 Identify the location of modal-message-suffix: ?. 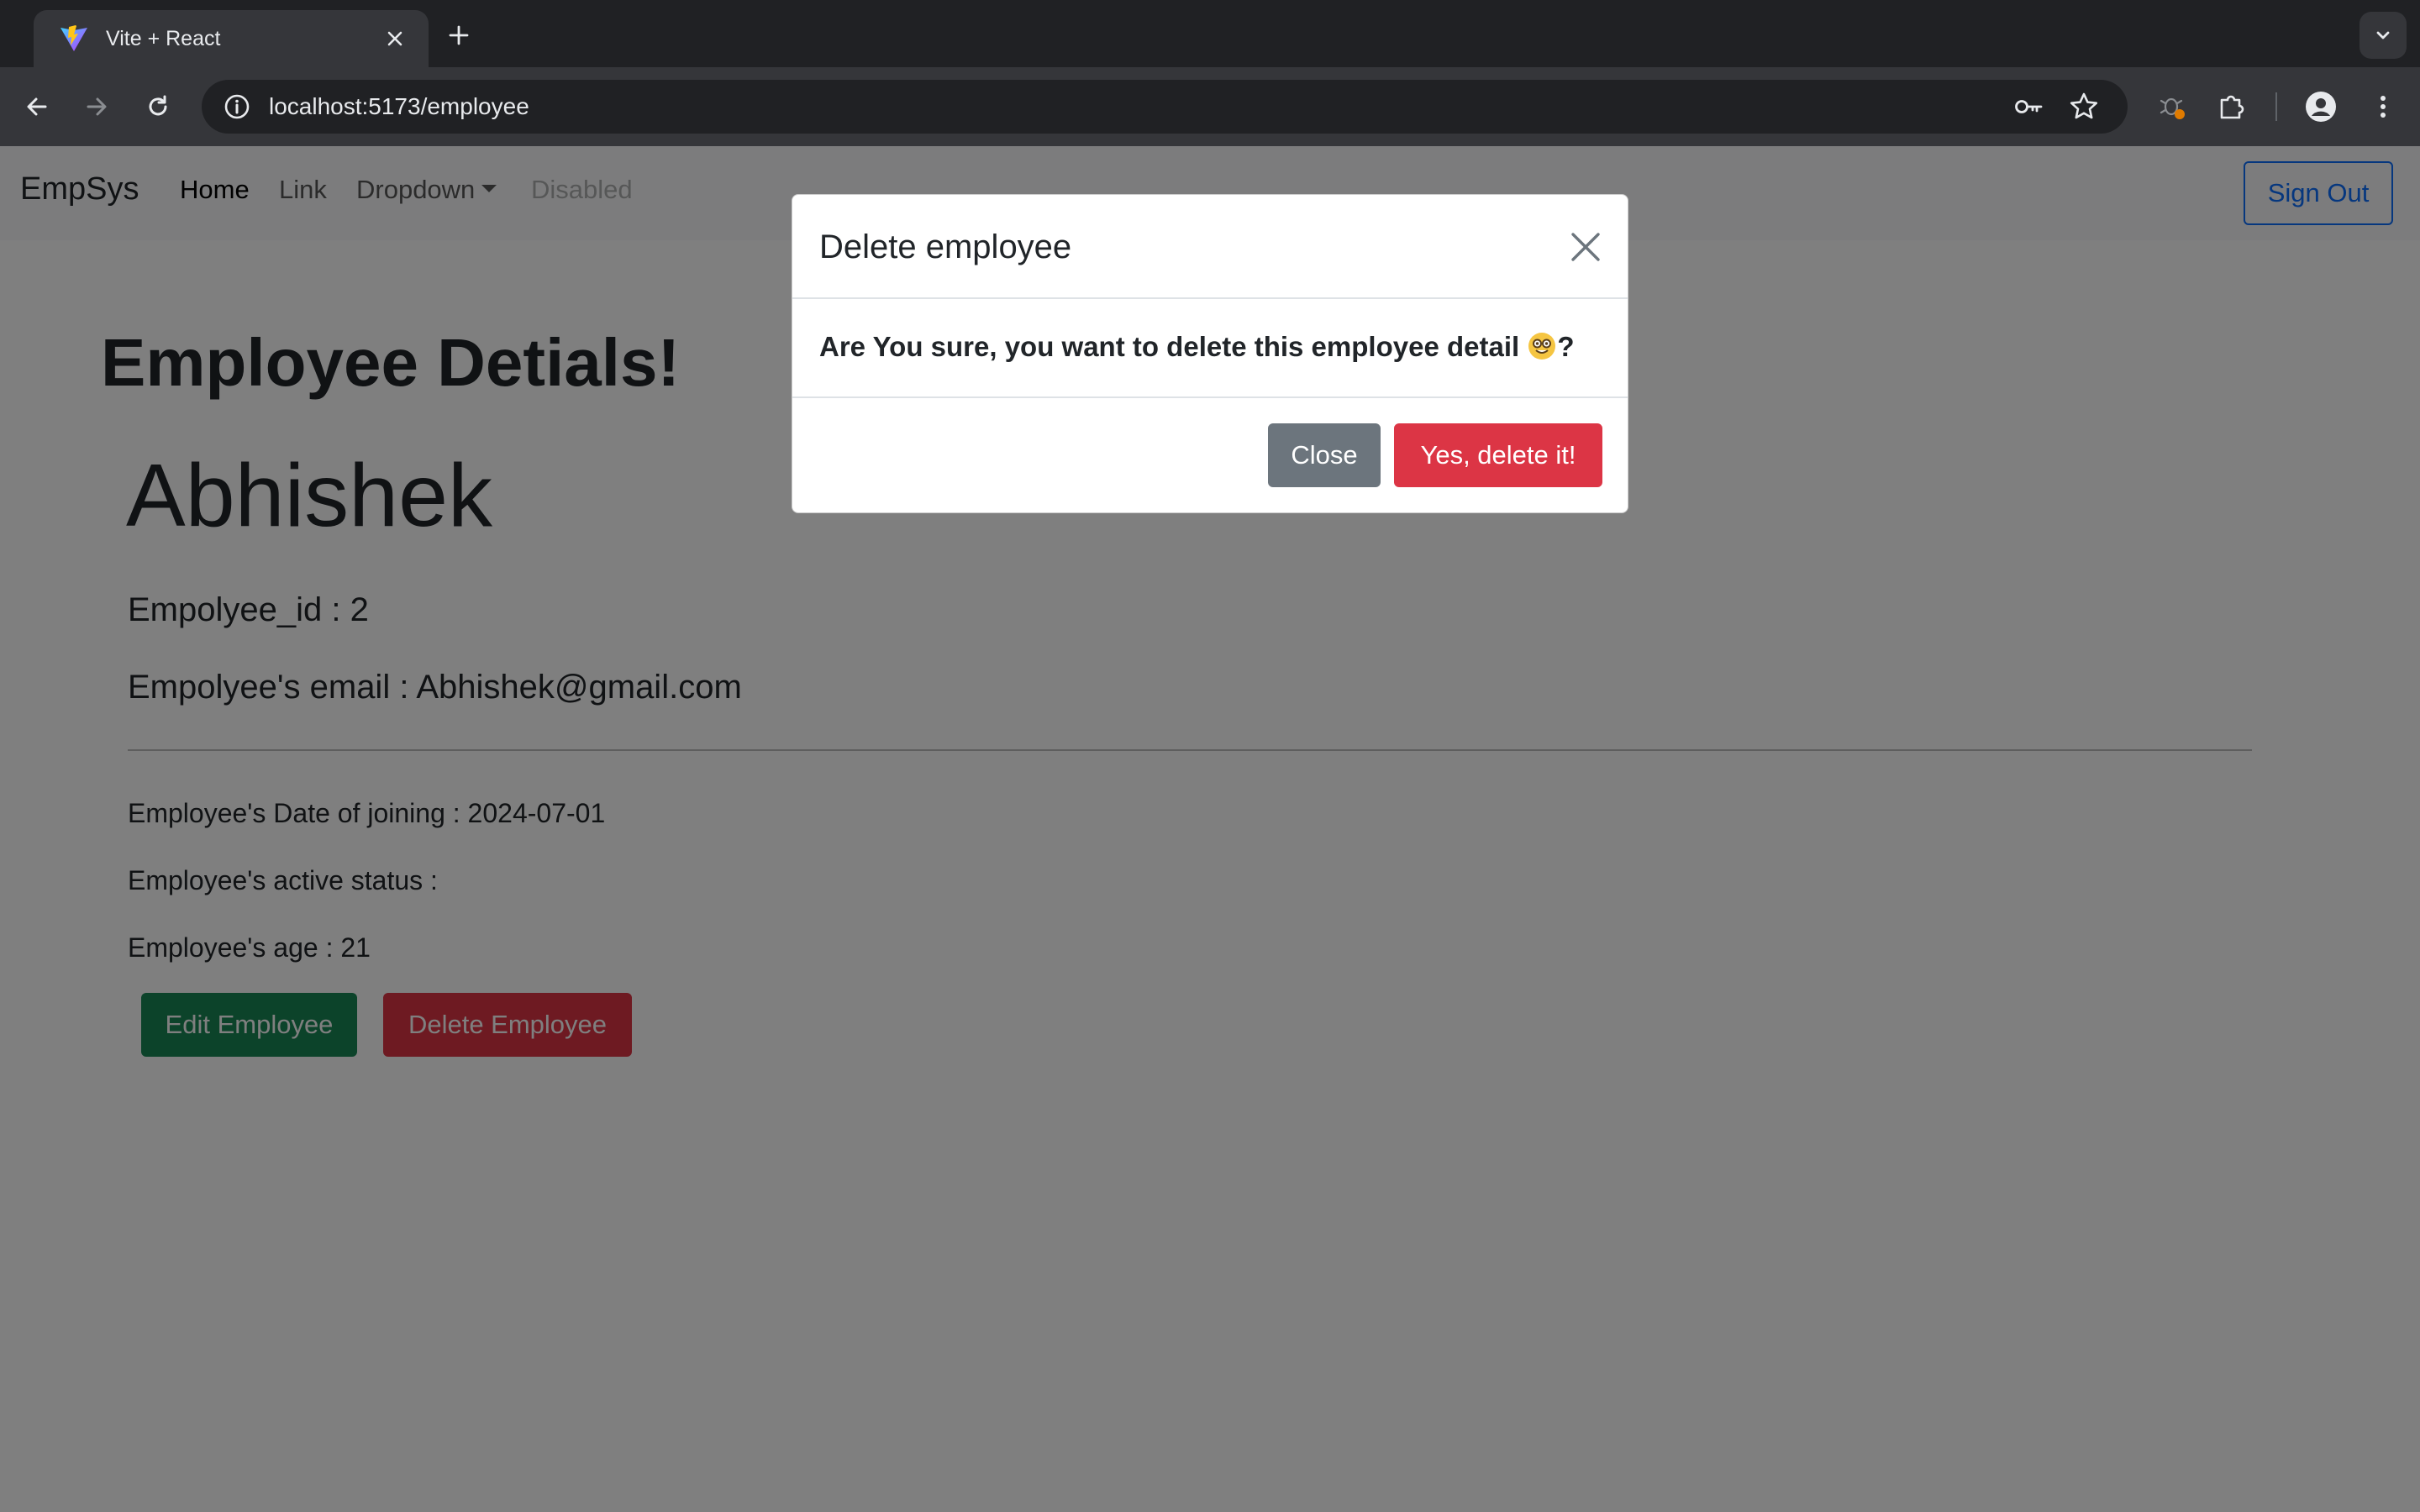
(1566, 346).